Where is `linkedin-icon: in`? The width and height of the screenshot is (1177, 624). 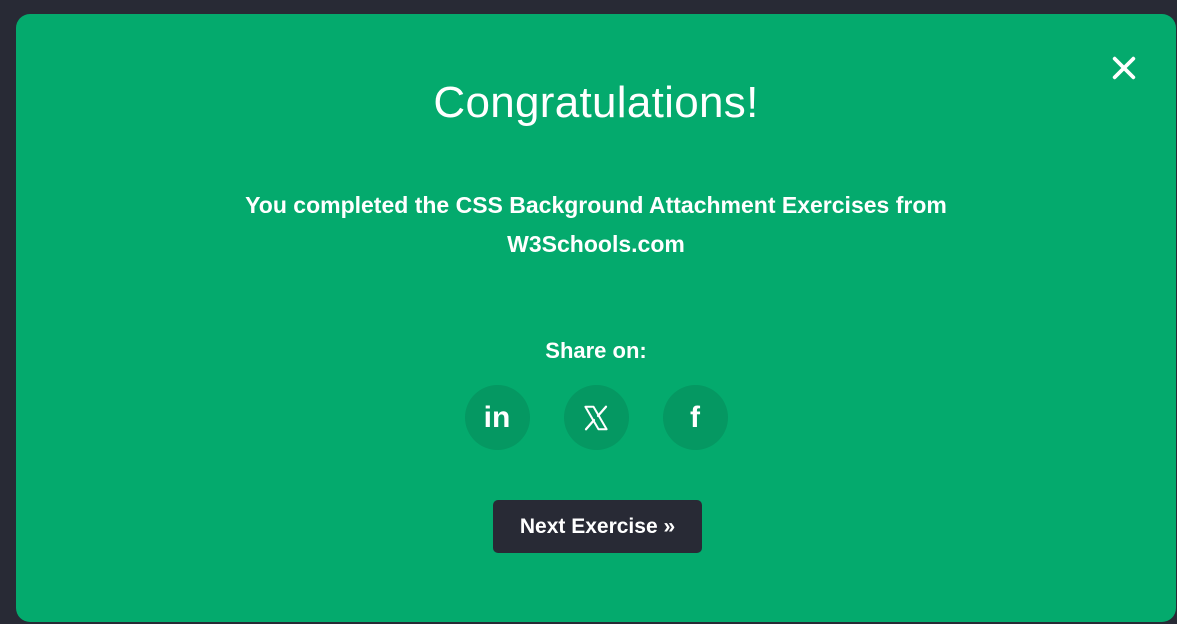
linkedin-icon: in is located at coordinates (497, 417).